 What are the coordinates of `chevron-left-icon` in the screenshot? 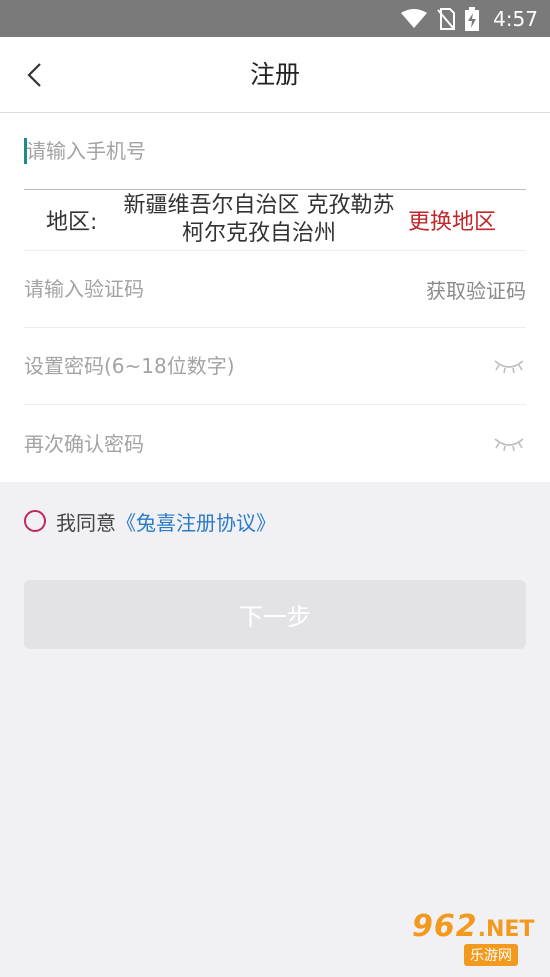 It's located at (34, 75).